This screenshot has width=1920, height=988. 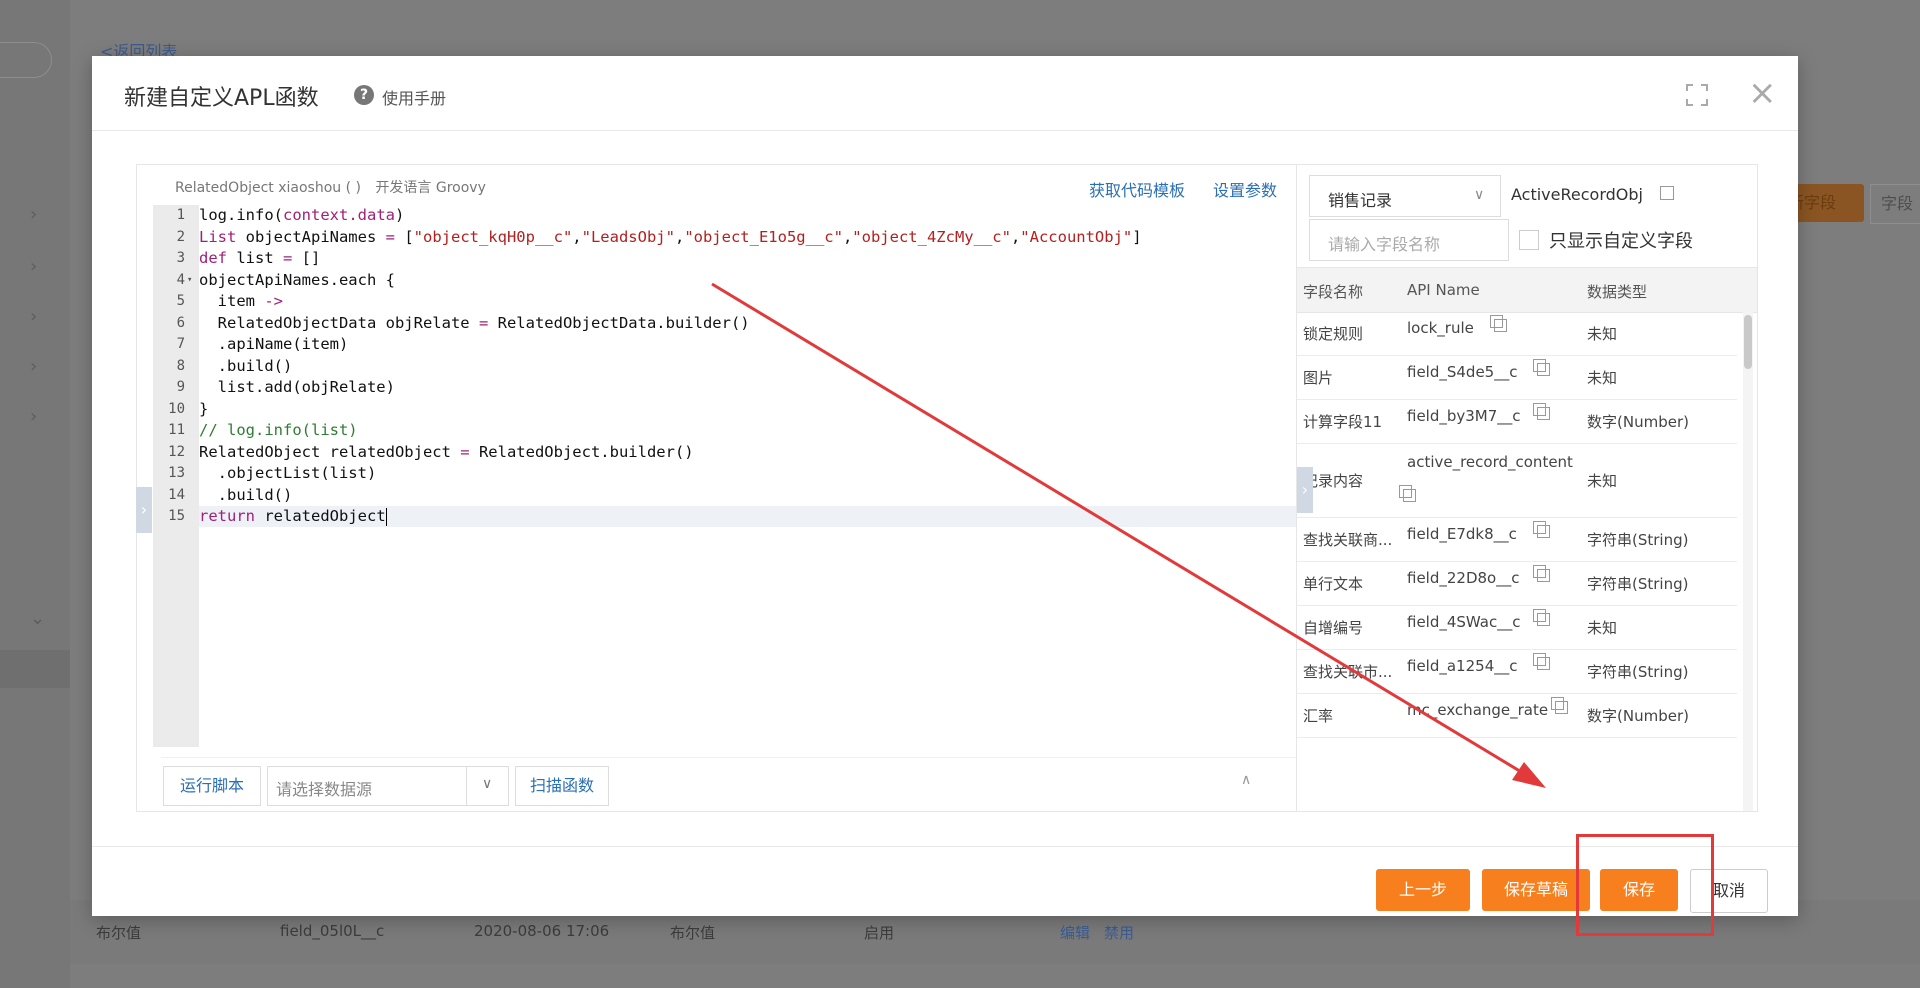 I want to click on field-api-name: field_a1254__c, so click(x=1462, y=666).